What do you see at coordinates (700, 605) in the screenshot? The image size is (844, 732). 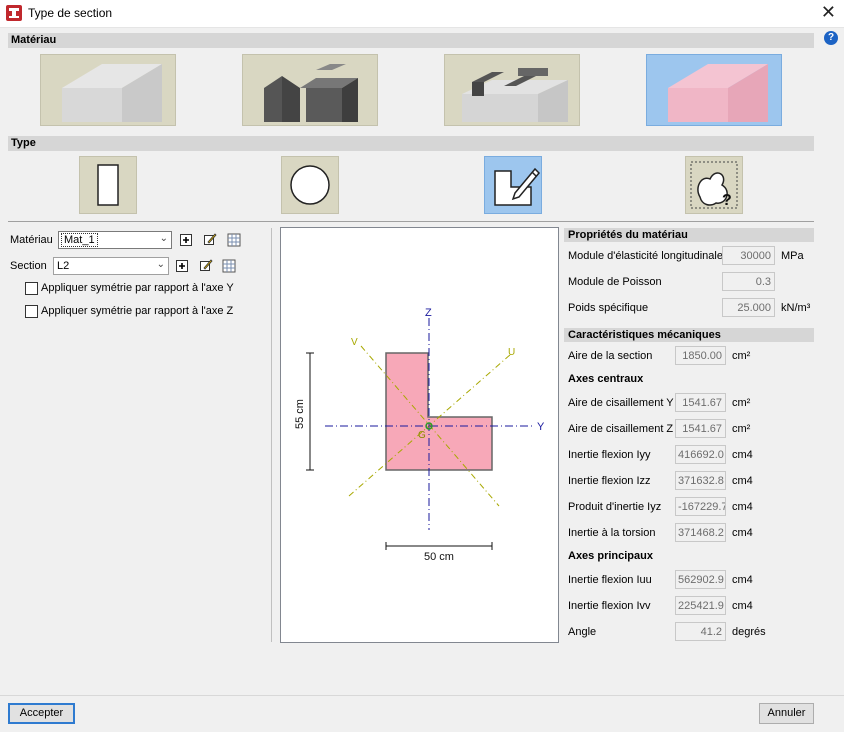 I see `ivv-field: 225421.9` at bounding box center [700, 605].